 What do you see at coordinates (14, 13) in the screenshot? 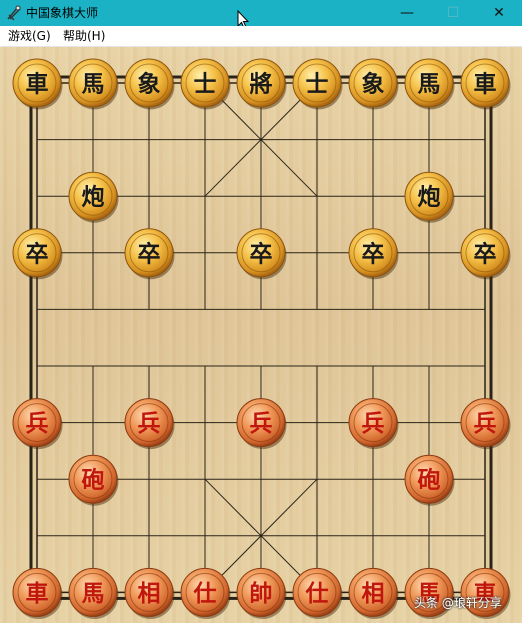
I see `chess-app-icon` at bounding box center [14, 13].